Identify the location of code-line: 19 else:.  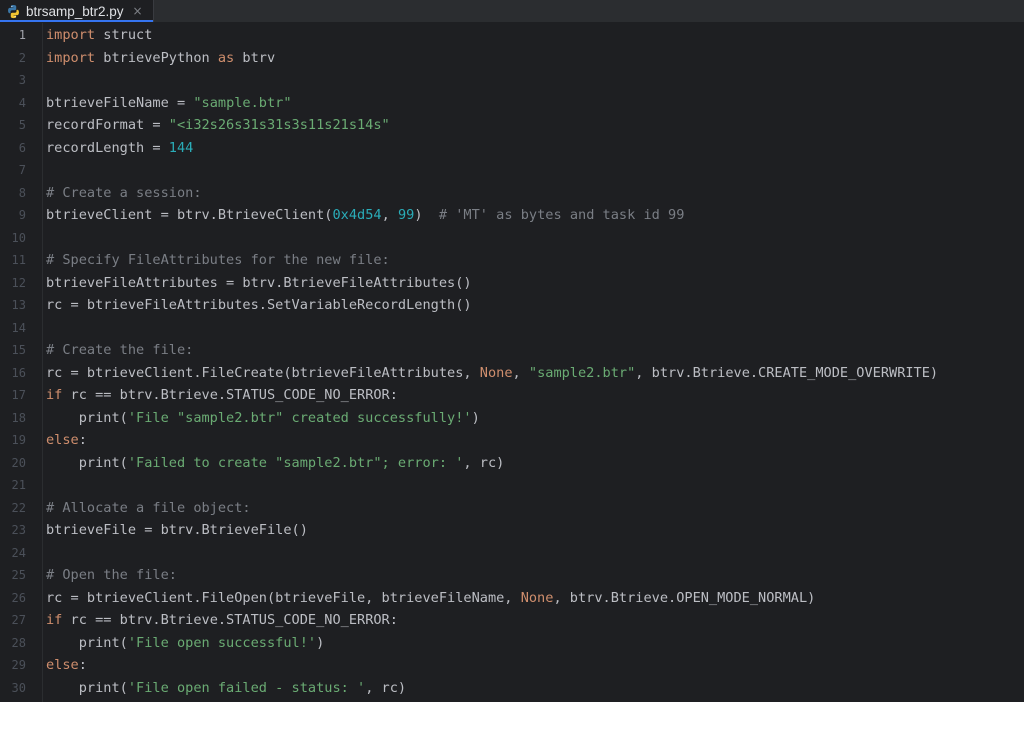
(512, 440).